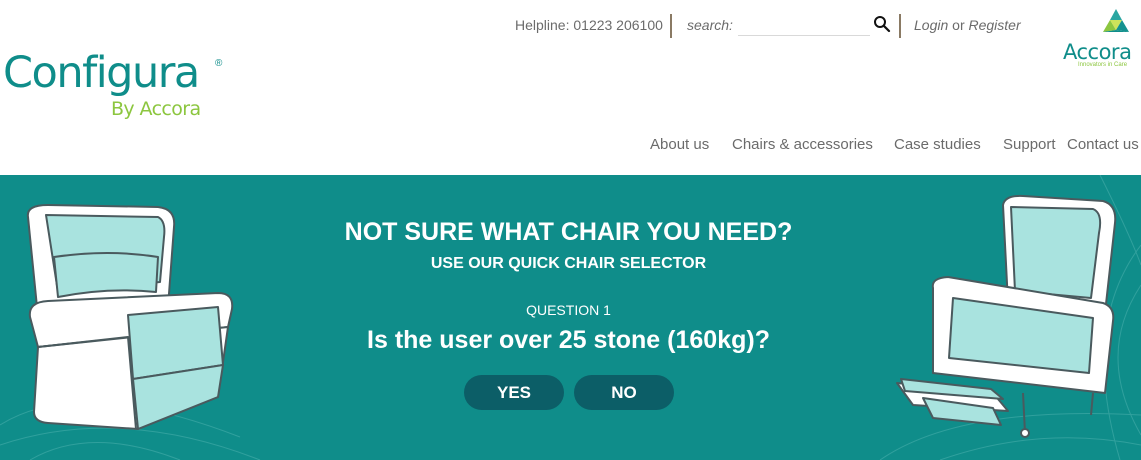 This screenshot has width=1141, height=460. What do you see at coordinates (958, 25) in the screenshot?
I see `or-text: or` at bounding box center [958, 25].